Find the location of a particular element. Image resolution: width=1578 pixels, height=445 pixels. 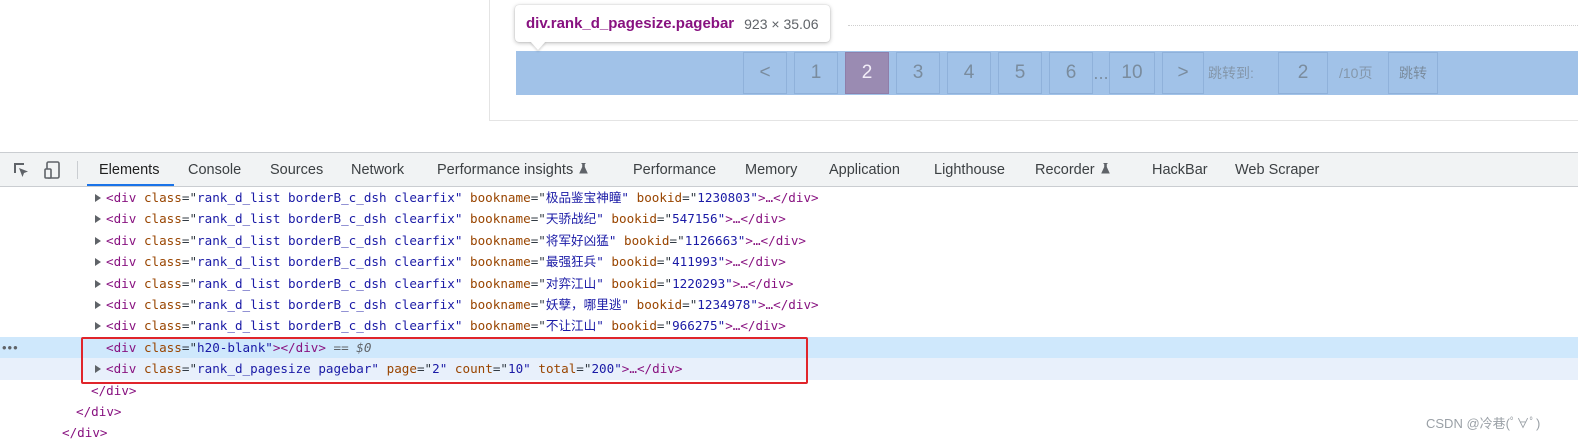

attr-value: 对弈江山 is located at coordinates (571, 283).